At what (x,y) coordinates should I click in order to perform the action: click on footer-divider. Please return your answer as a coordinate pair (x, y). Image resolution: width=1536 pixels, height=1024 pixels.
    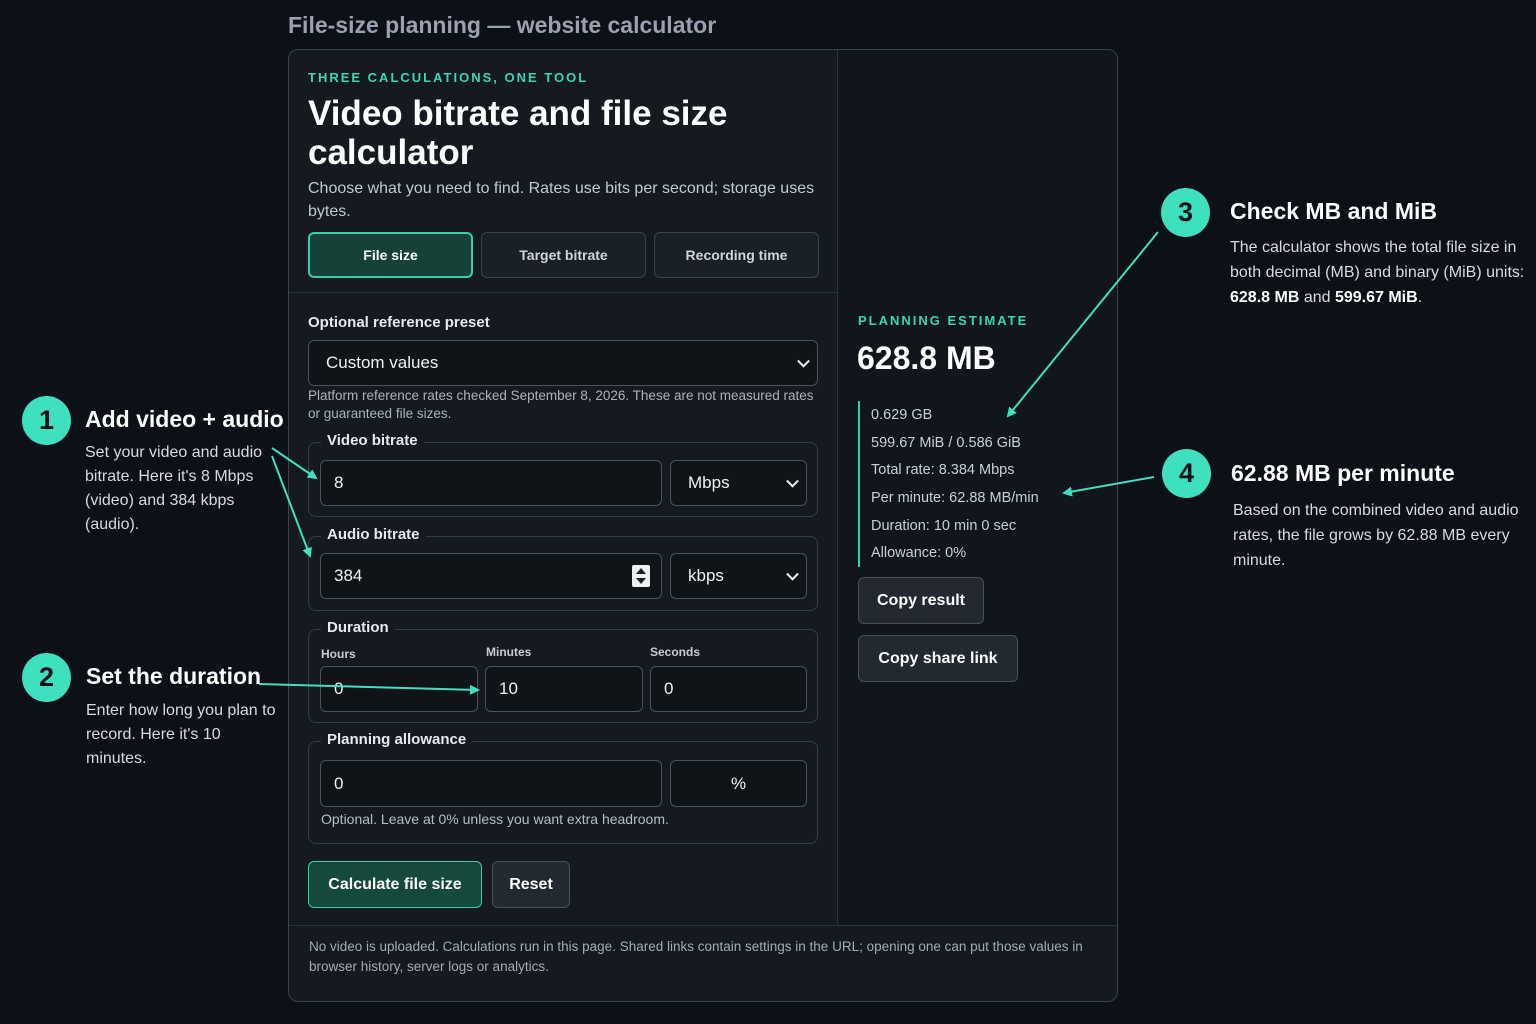
    Looking at the image, I should click on (703, 925).